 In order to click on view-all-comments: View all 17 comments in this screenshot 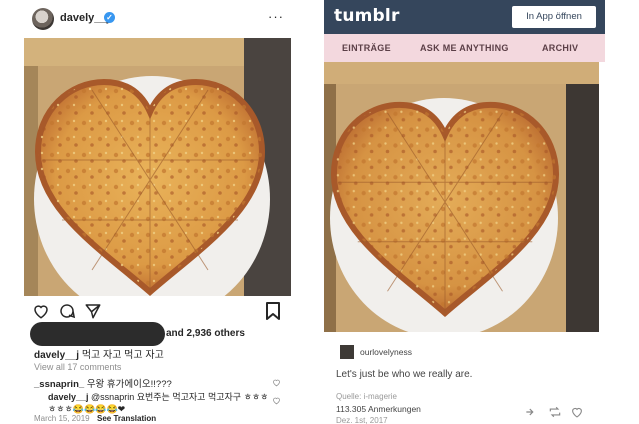, I will do `click(77, 367)`.